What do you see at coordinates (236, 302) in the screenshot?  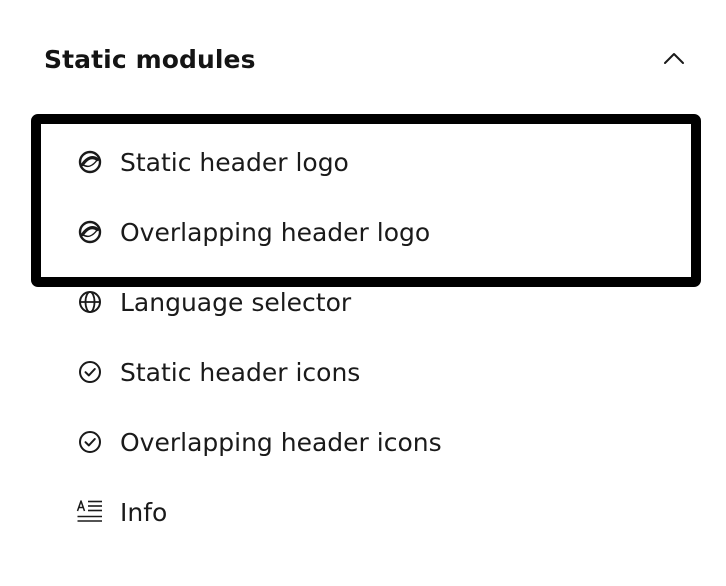 I see `module-label: Language selector` at bounding box center [236, 302].